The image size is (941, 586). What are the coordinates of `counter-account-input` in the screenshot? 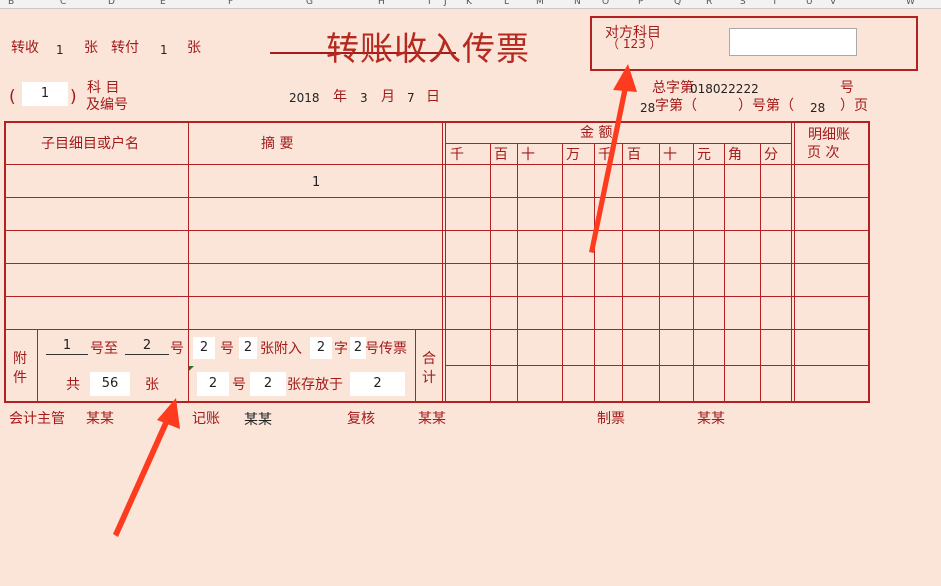 It's located at (793, 42).